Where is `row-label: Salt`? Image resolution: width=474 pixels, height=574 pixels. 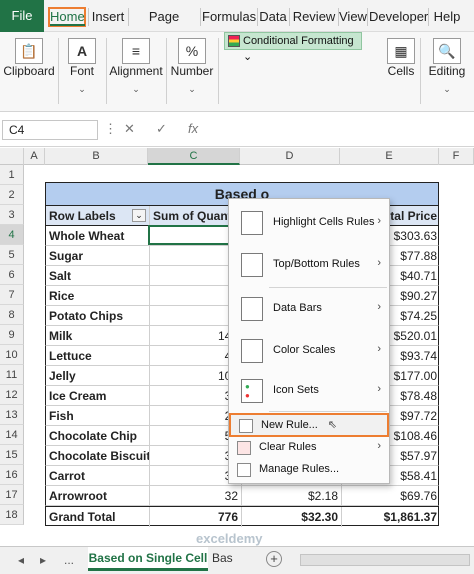
row-label: Salt is located at coordinates (97, 276).